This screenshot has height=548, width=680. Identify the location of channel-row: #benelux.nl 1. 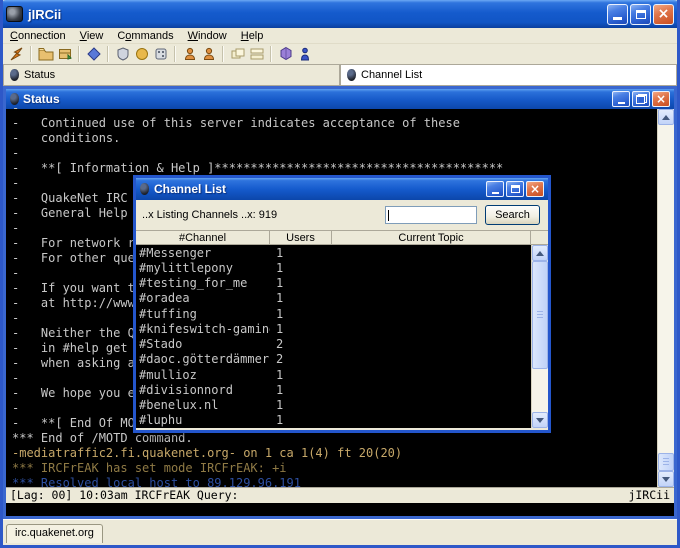
(333, 405).